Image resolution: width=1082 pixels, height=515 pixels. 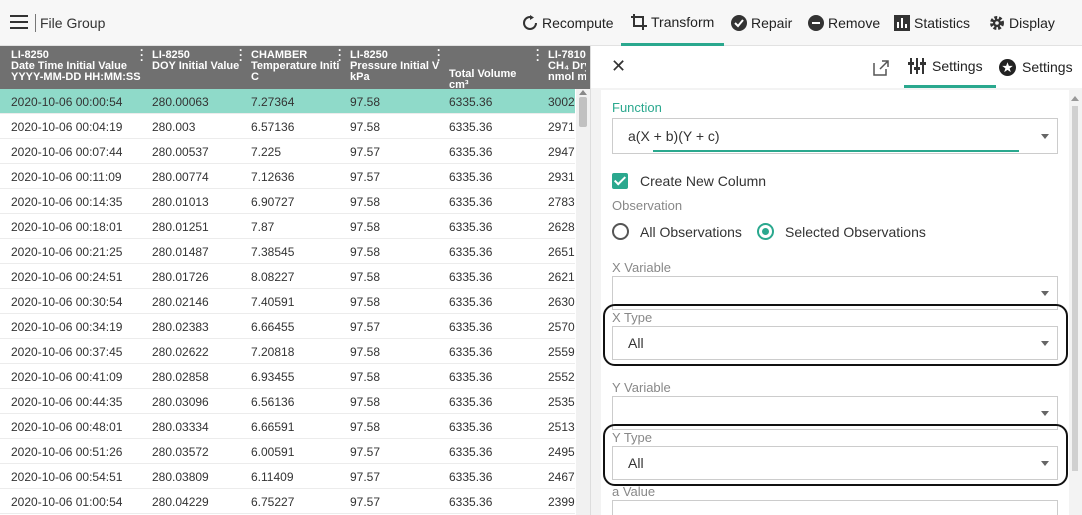 What do you see at coordinates (957, 65) in the screenshot?
I see `tab-settings-label: Settings` at bounding box center [957, 65].